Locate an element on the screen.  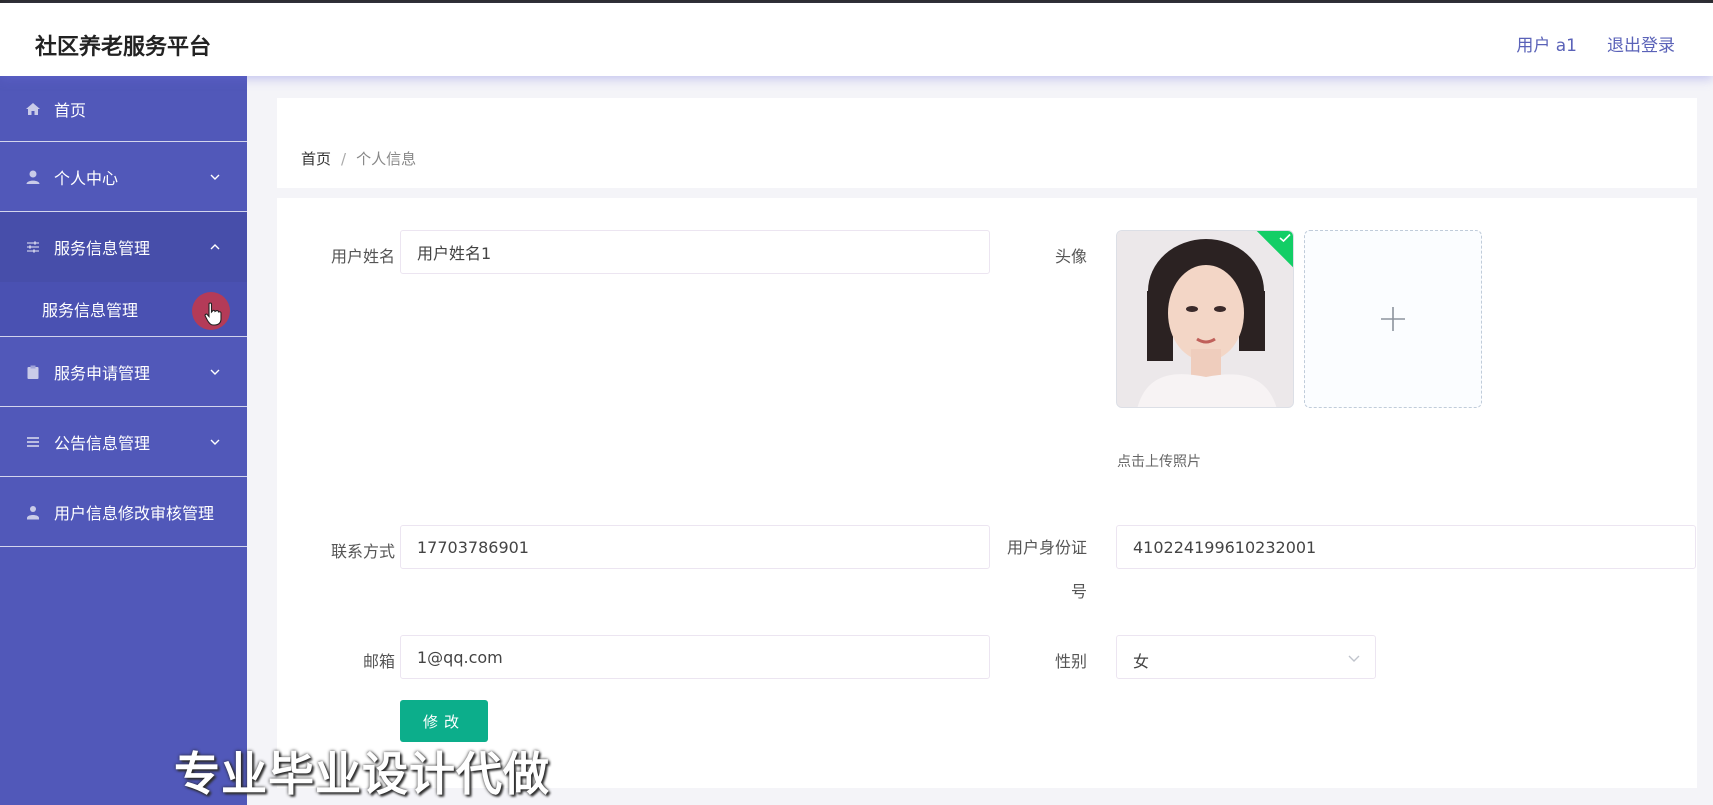
phone-input is located at coordinates (695, 547).